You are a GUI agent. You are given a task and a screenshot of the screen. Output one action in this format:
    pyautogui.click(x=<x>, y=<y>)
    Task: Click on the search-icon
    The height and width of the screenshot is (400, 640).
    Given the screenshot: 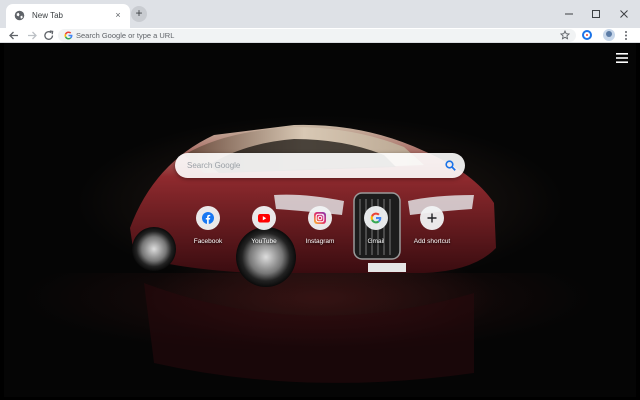 What is the action you would take?
    pyautogui.click(x=450, y=165)
    